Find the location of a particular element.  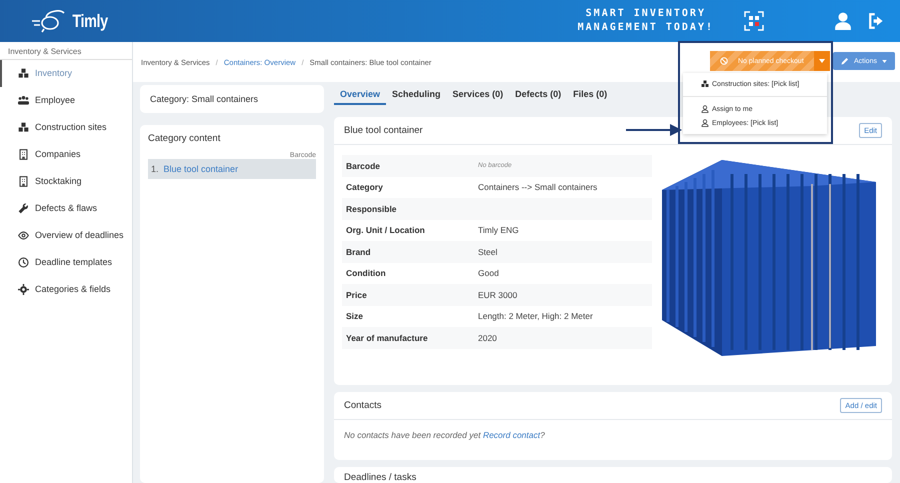

category-card: Category: Small containers is located at coordinates (232, 99).